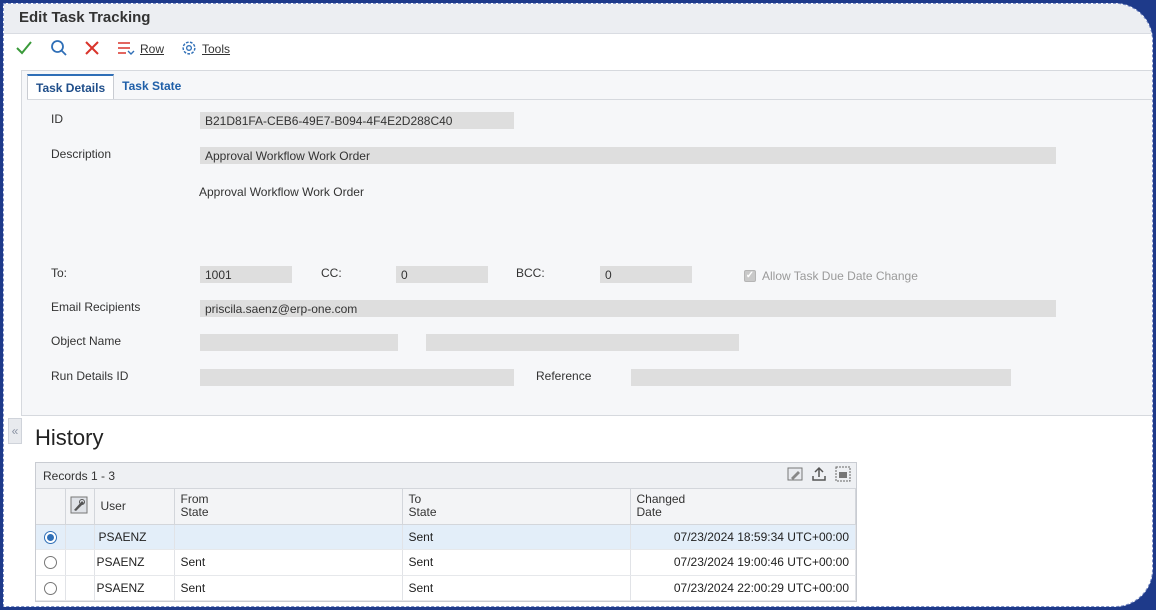 This screenshot has width=1156, height=610. What do you see at coordinates (288, 537) in the screenshot?
I see `from-state-cell` at bounding box center [288, 537].